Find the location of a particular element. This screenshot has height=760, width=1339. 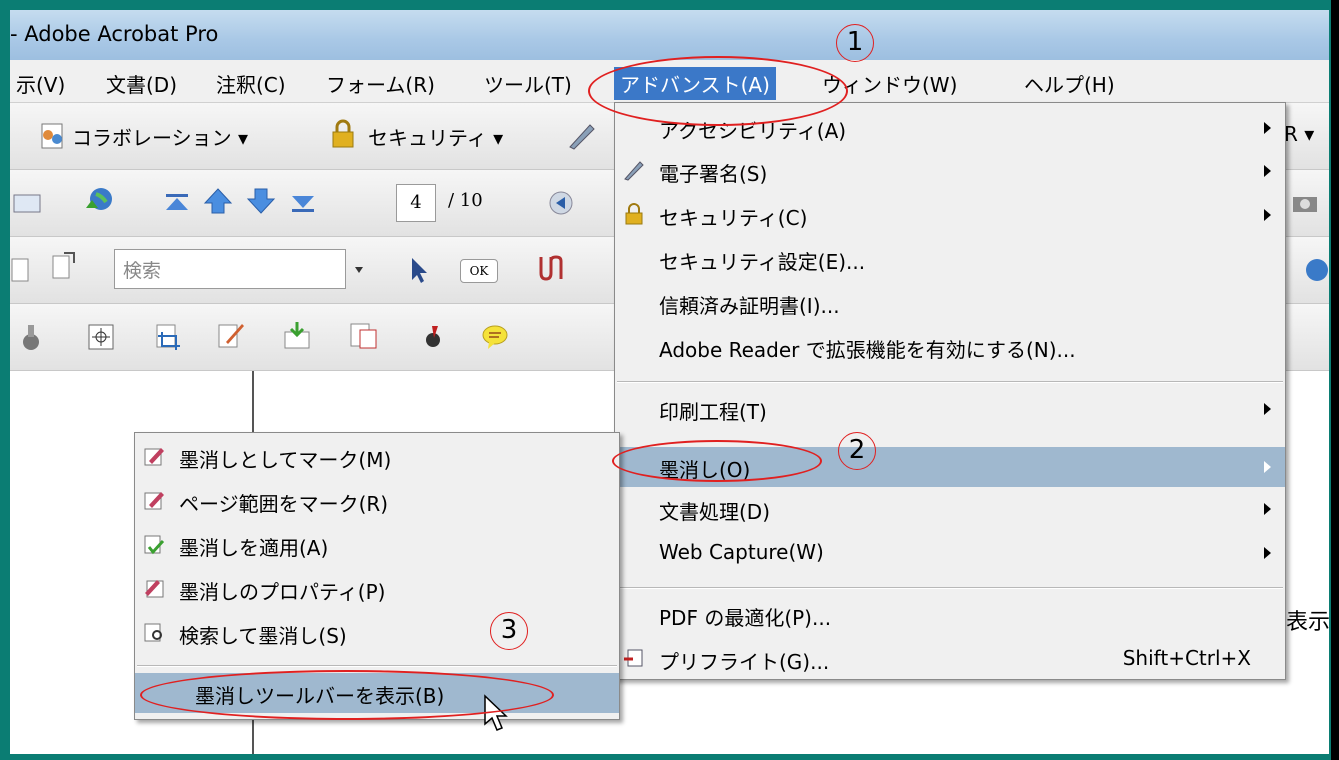

menu-document: 文書(D) is located at coordinates (141, 83).